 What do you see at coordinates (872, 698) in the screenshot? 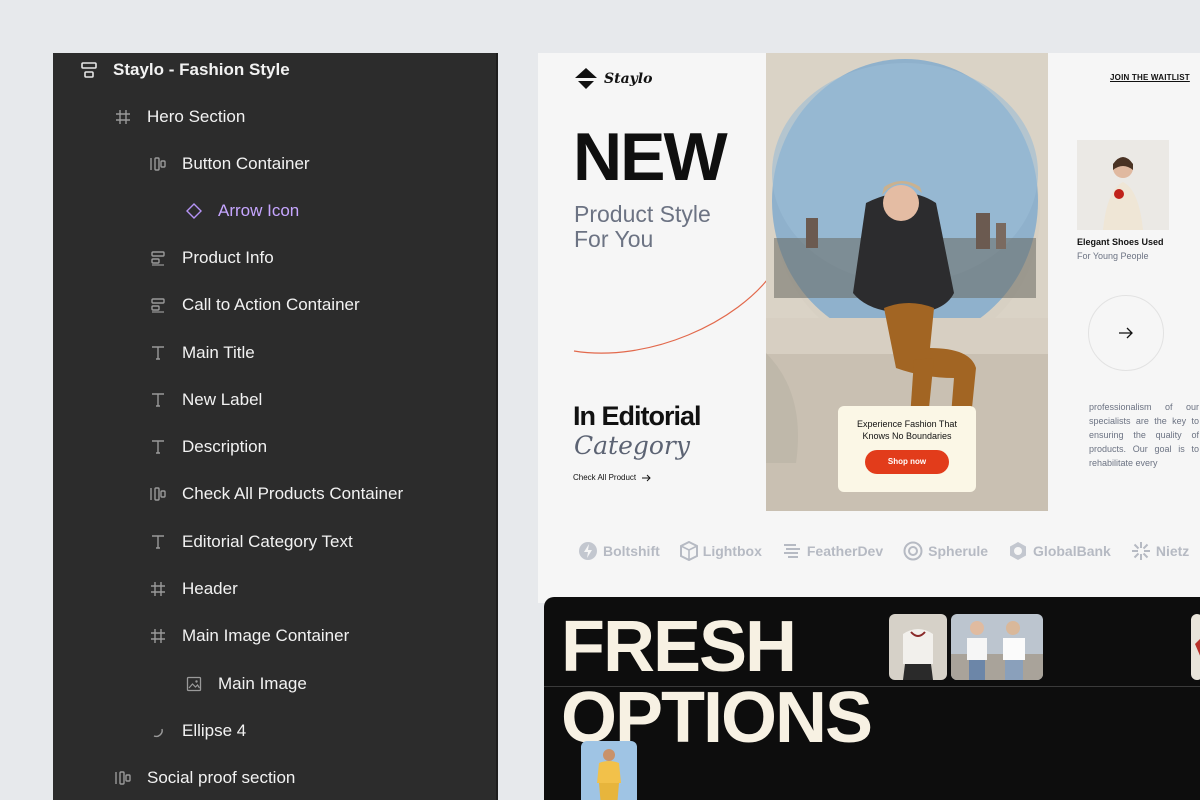
I see `fresh-options-section: FRESH OPTIONS` at bounding box center [872, 698].